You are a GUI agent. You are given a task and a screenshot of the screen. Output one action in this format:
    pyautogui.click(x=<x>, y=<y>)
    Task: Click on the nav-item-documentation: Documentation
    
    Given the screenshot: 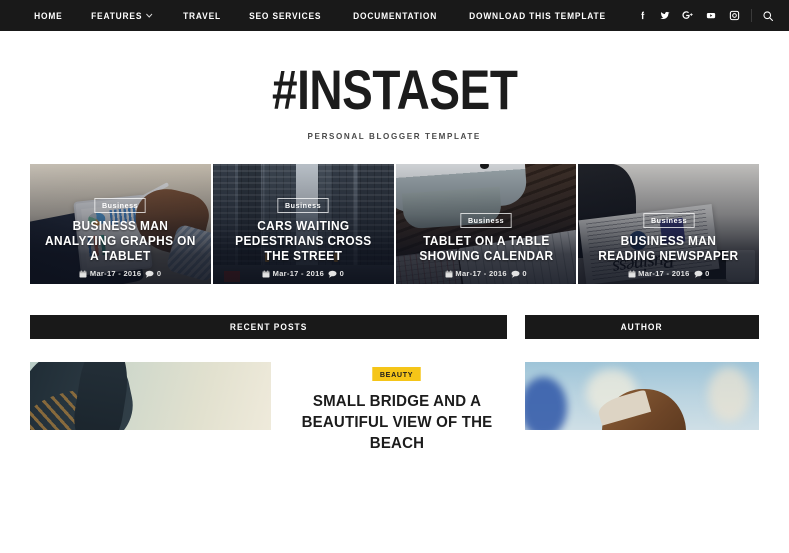 What is the action you would take?
    pyautogui.click(x=395, y=16)
    